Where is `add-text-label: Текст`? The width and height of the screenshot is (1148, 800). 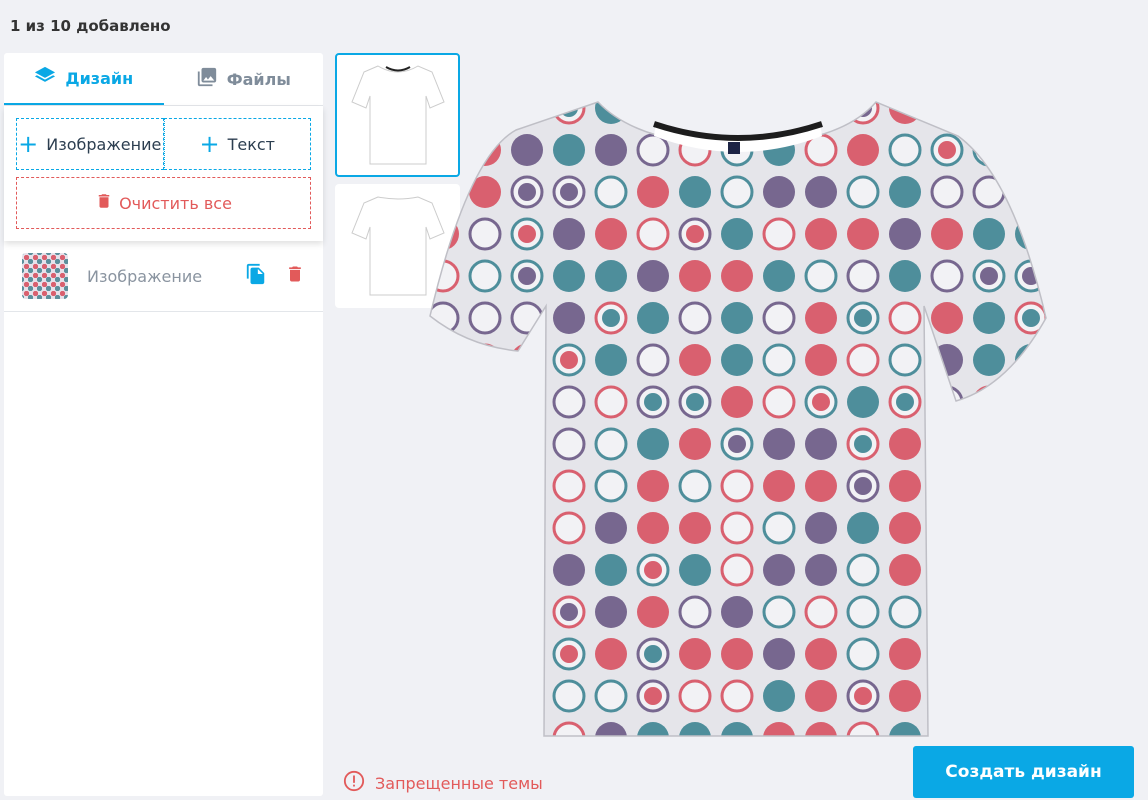
add-text-label: Текст is located at coordinates (251, 144).